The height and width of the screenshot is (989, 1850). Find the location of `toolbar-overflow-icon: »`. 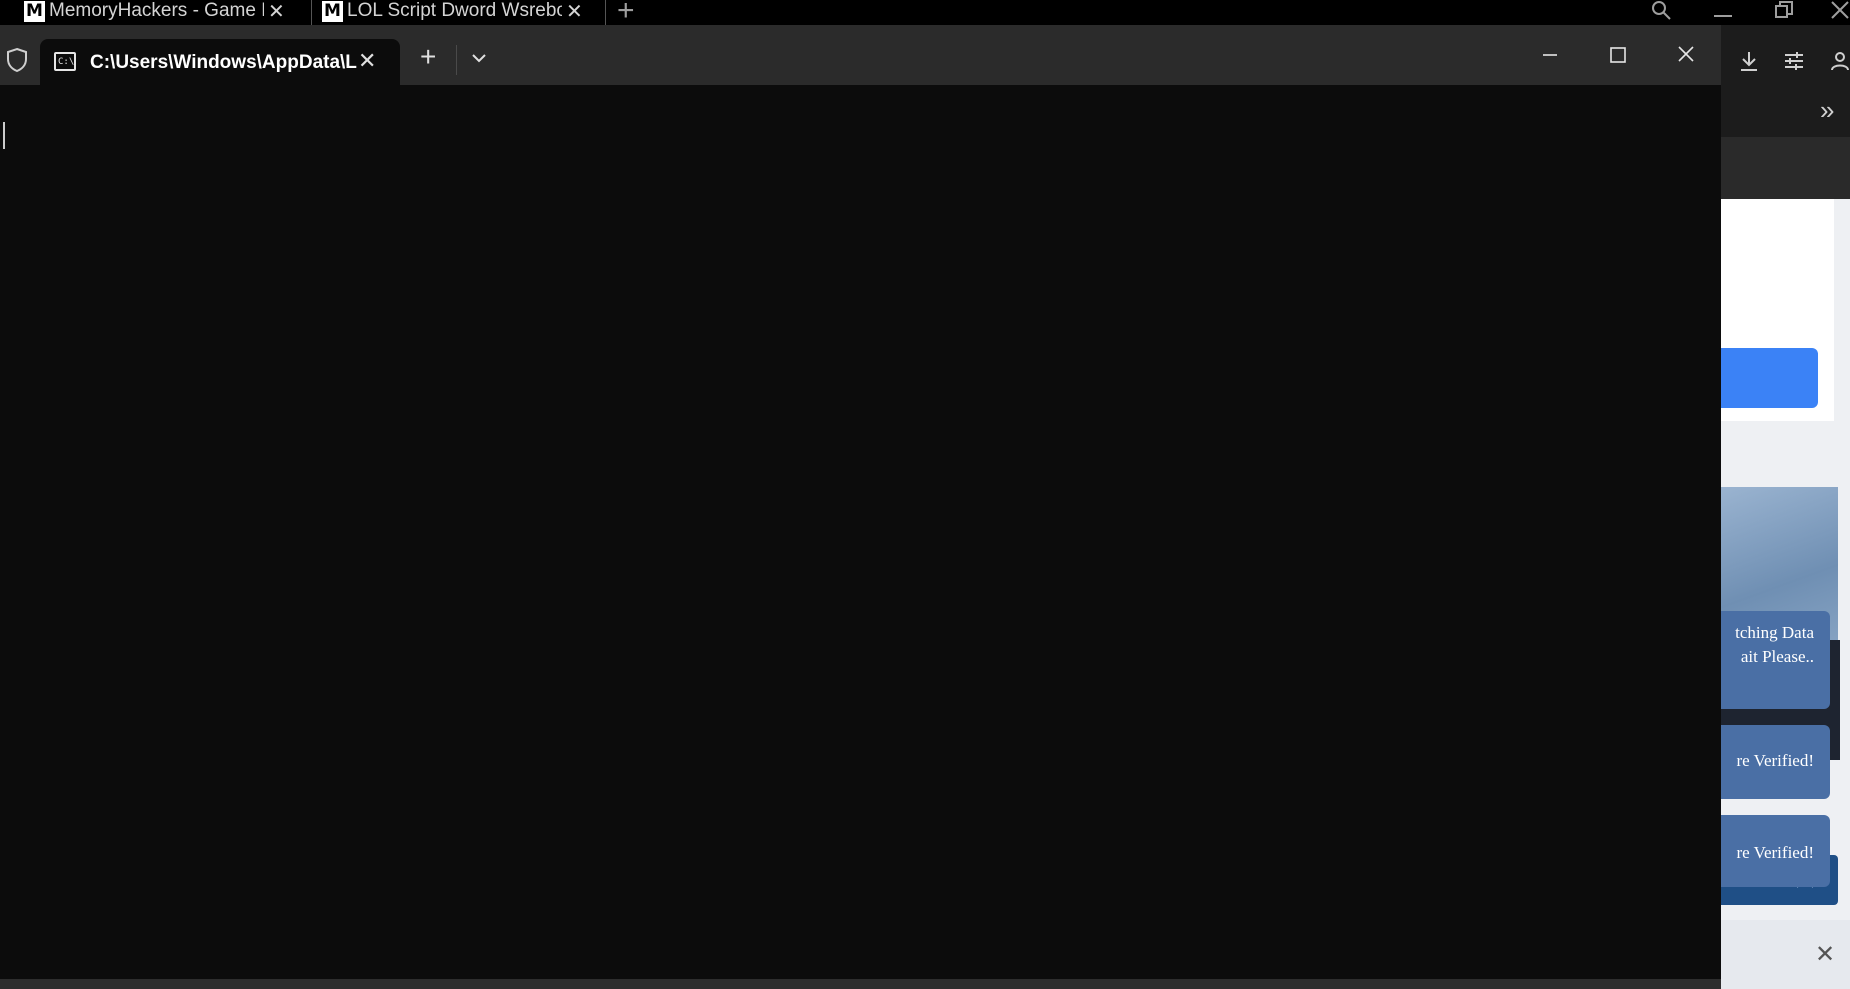

toolbar-overflow-icon: » is located at coordinates (1827, 110).